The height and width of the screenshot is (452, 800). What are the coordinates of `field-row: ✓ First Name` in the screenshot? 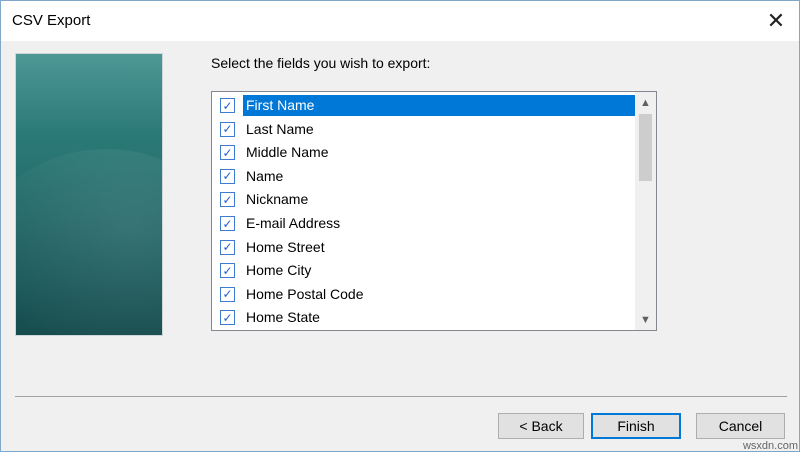 It's located at (424, 105).